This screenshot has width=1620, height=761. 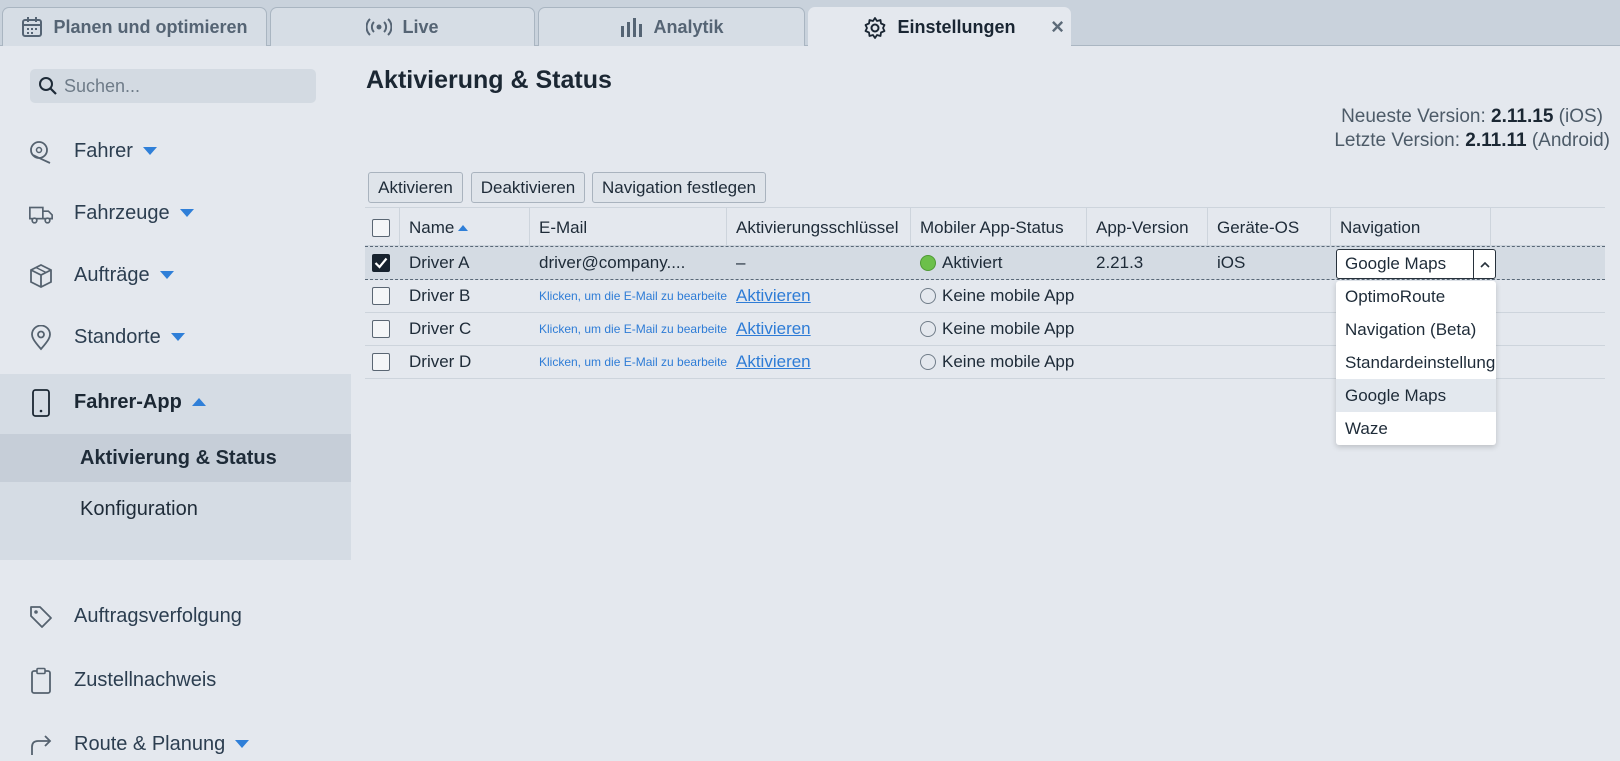 I want to click on column-header: Navigation, so click(x=1380, y=227).